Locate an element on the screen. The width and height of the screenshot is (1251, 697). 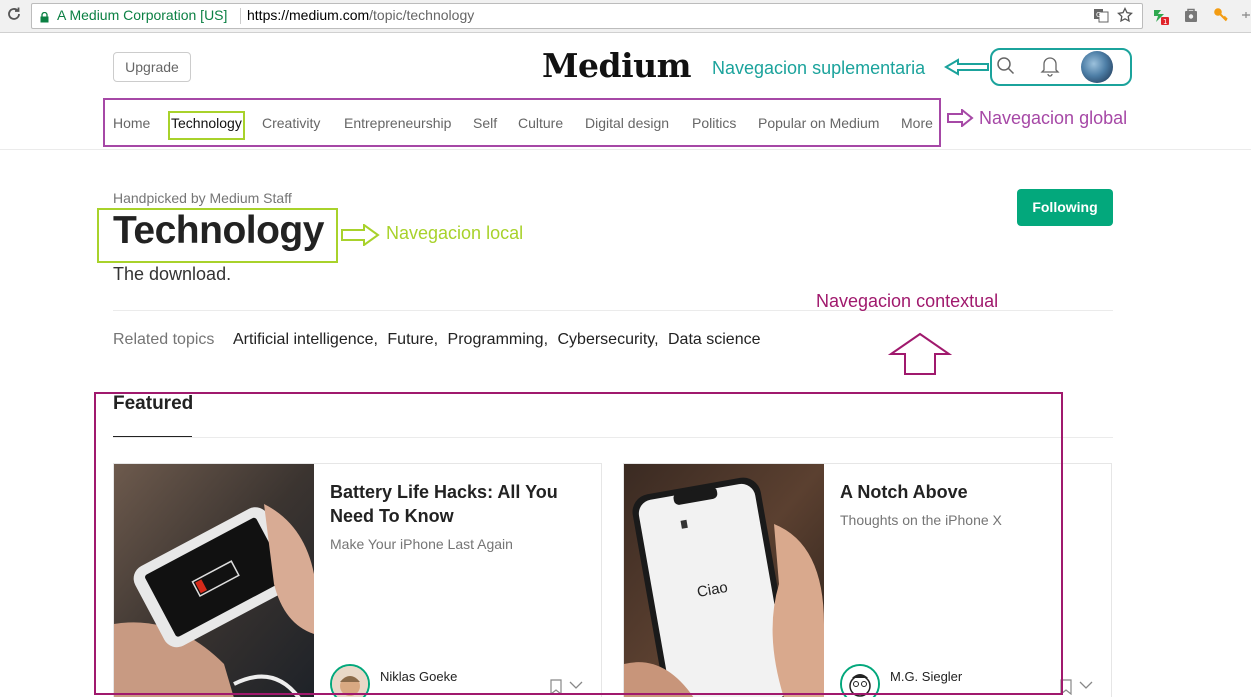
url-text: https://medium.com/topic/technology is located at coordinates (360, 15).